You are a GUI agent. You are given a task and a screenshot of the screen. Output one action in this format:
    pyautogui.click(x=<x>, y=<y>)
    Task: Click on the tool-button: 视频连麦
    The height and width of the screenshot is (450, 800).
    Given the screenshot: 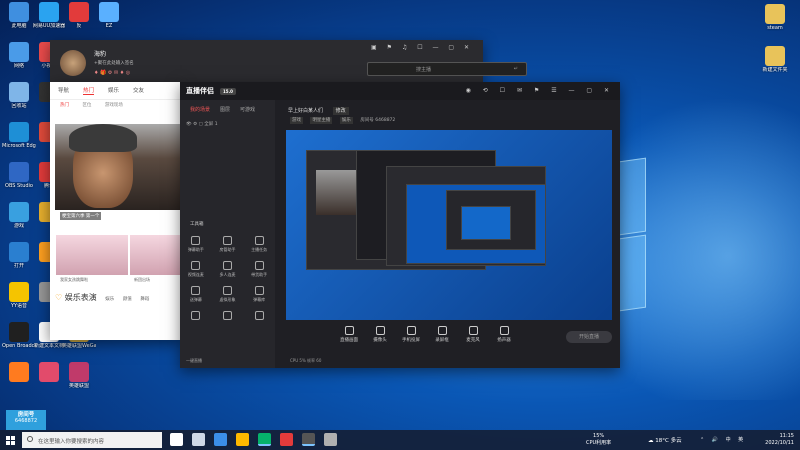 What is the action you would take?
    pyautogui.click(x=196, y=267)
    